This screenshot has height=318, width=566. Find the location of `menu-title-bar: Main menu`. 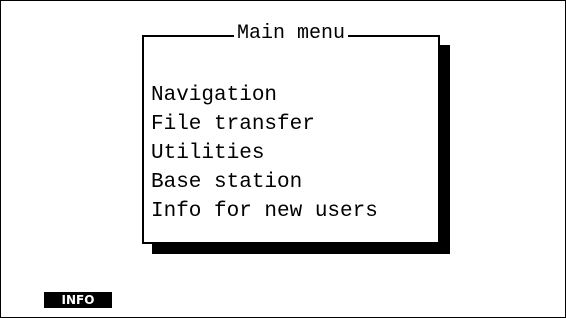

menu-title-bar: Main menu is located at coordinates (291, 33).